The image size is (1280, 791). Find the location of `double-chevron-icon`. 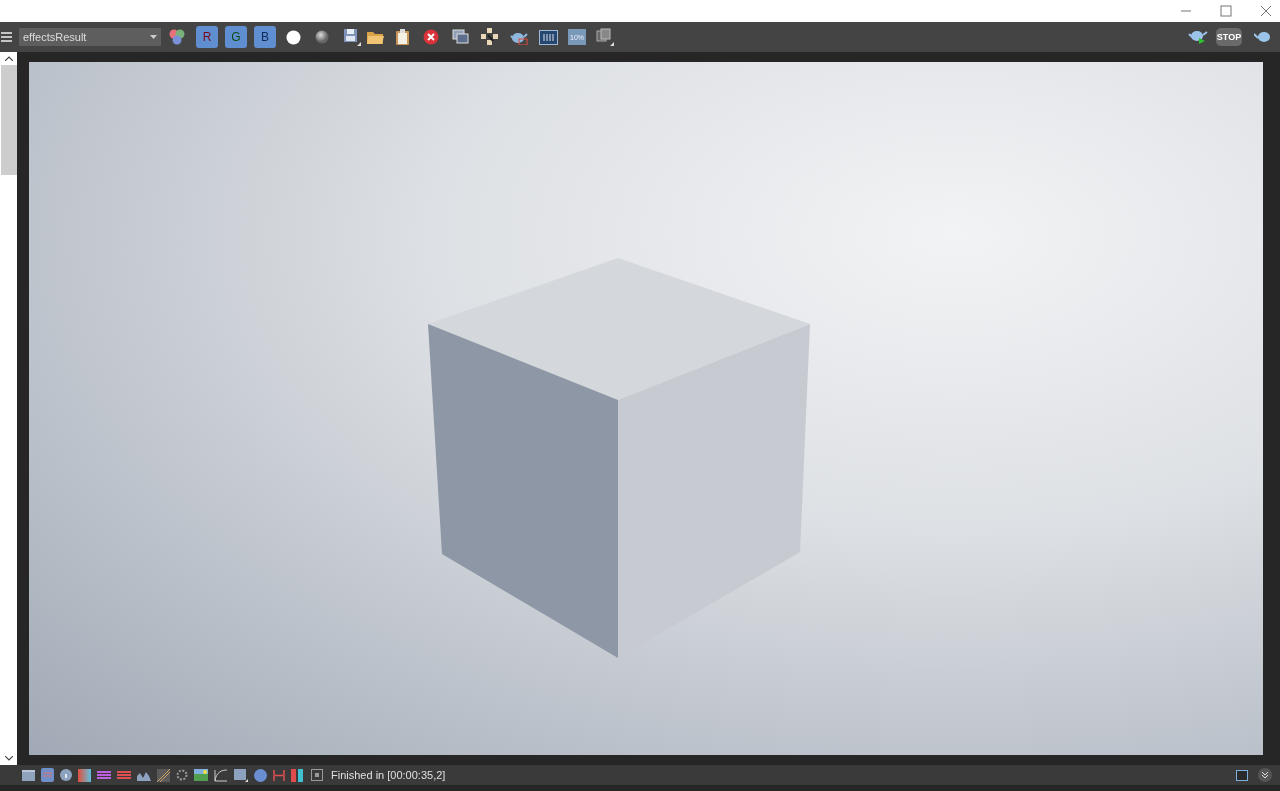

double-chevron-icon is located at coordinates (1265, 775).